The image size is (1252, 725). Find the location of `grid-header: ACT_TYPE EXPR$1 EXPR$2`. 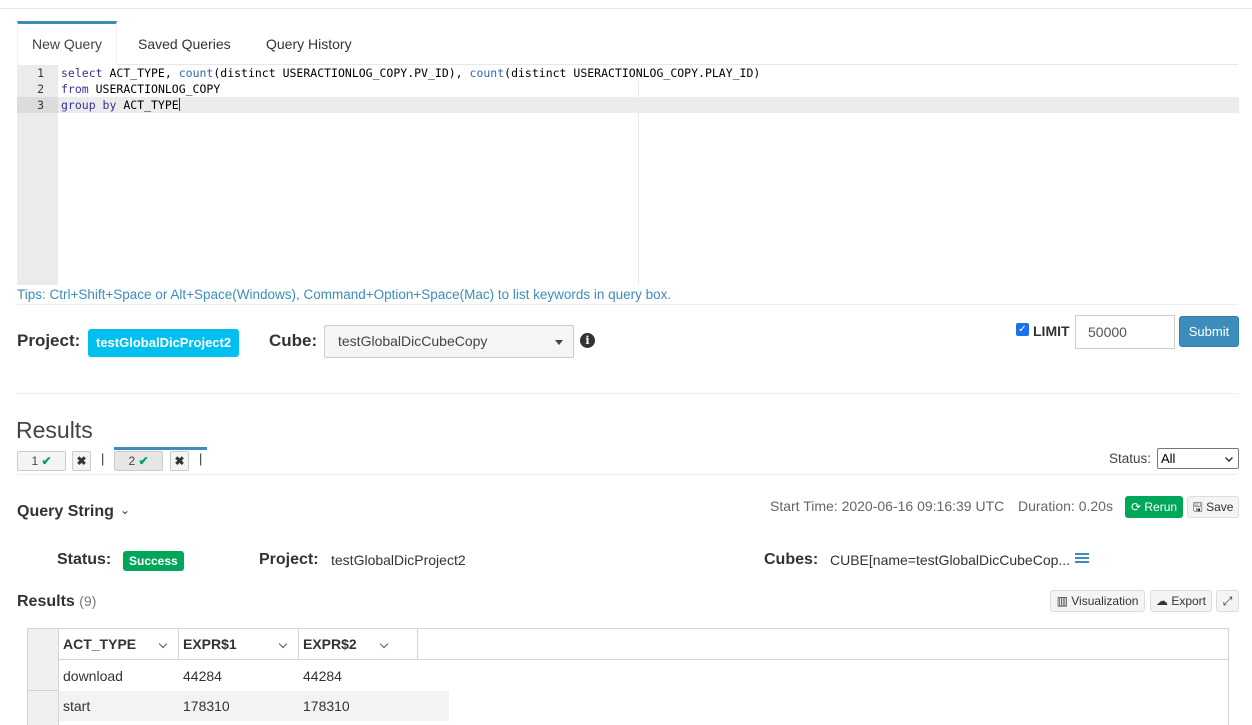

grid-header: ACT_TYPE EXPR$1 EXPR$2 is located at coordinates (628, 644).